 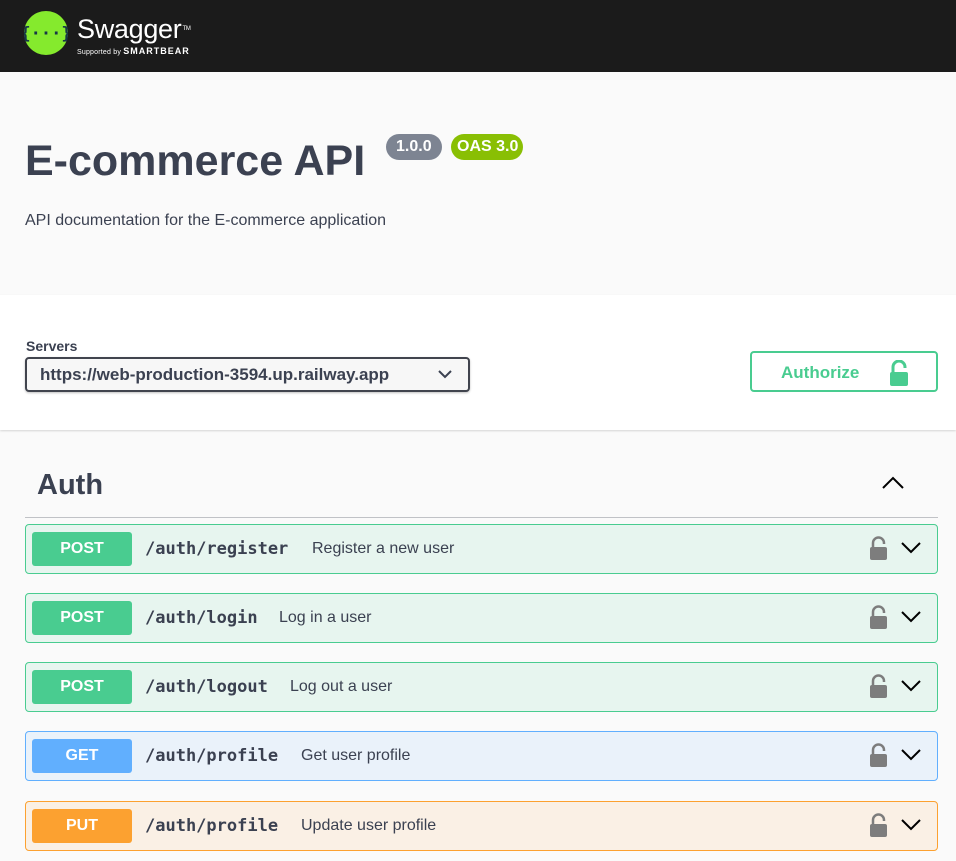 What do you see at coordinates (195, 161) in the screenshot?
I see `api-title: E-commerce API` at bounding box center [195, 161].